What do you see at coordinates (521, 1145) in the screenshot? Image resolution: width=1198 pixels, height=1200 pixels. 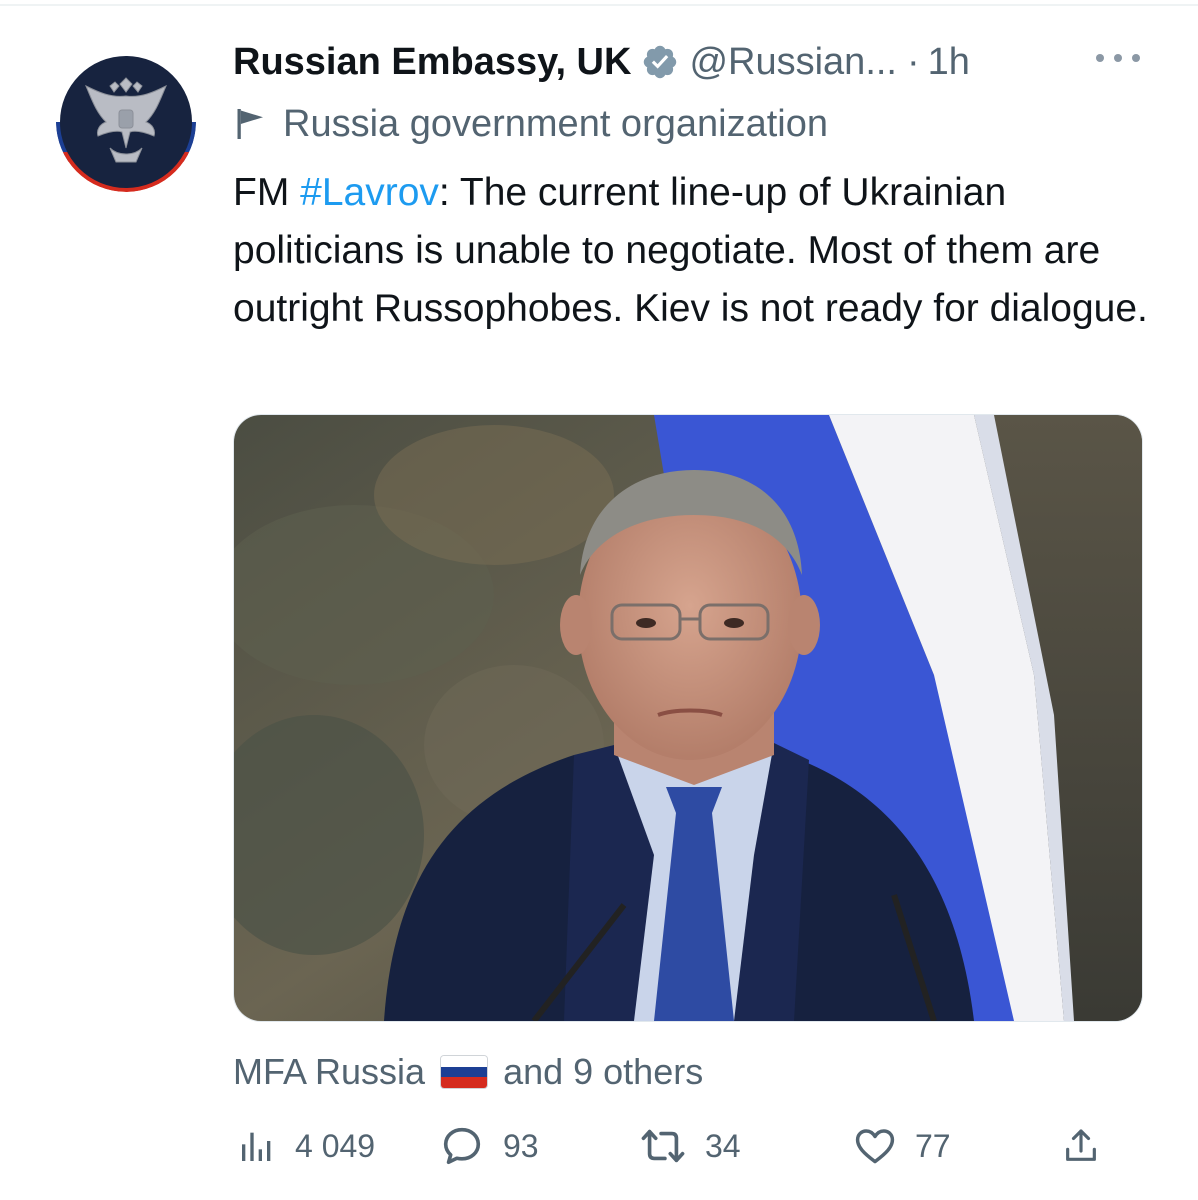 I see `reply-count: 93` at bounding box center [521, 1145].